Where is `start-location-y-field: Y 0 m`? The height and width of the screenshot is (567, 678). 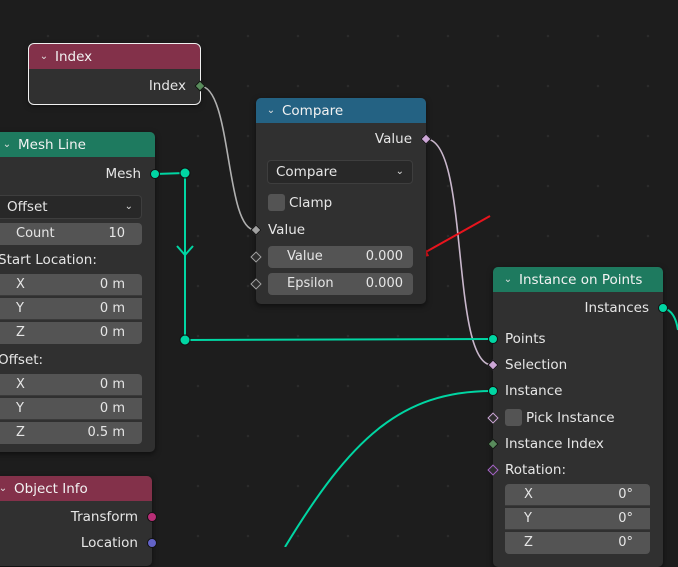 start-location-y-field: Y 0 m is located at coordinates (71, 309).